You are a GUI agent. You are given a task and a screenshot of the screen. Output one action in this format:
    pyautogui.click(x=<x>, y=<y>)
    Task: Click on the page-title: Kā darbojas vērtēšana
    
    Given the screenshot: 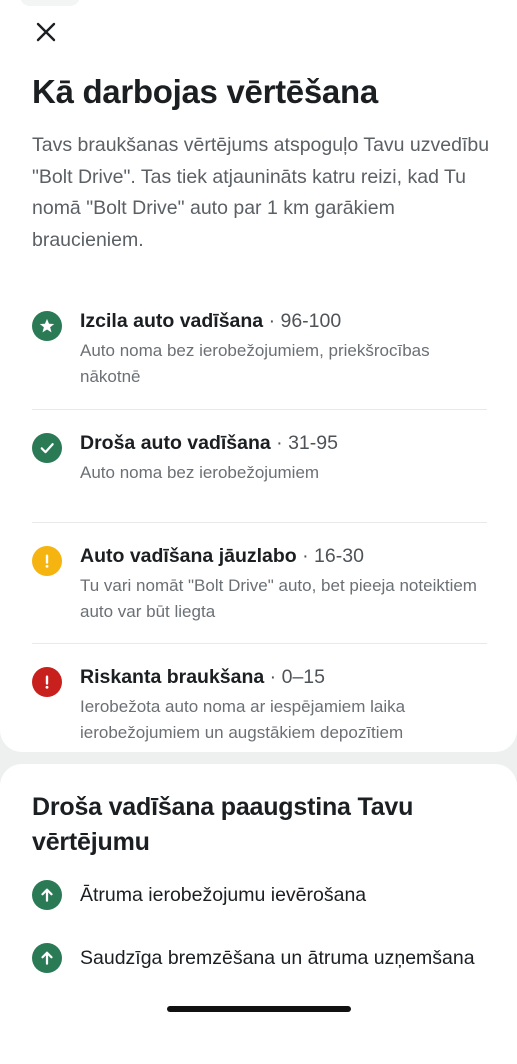 What is the action you would take?
    pyautogui.click(x=205, y=91)
    